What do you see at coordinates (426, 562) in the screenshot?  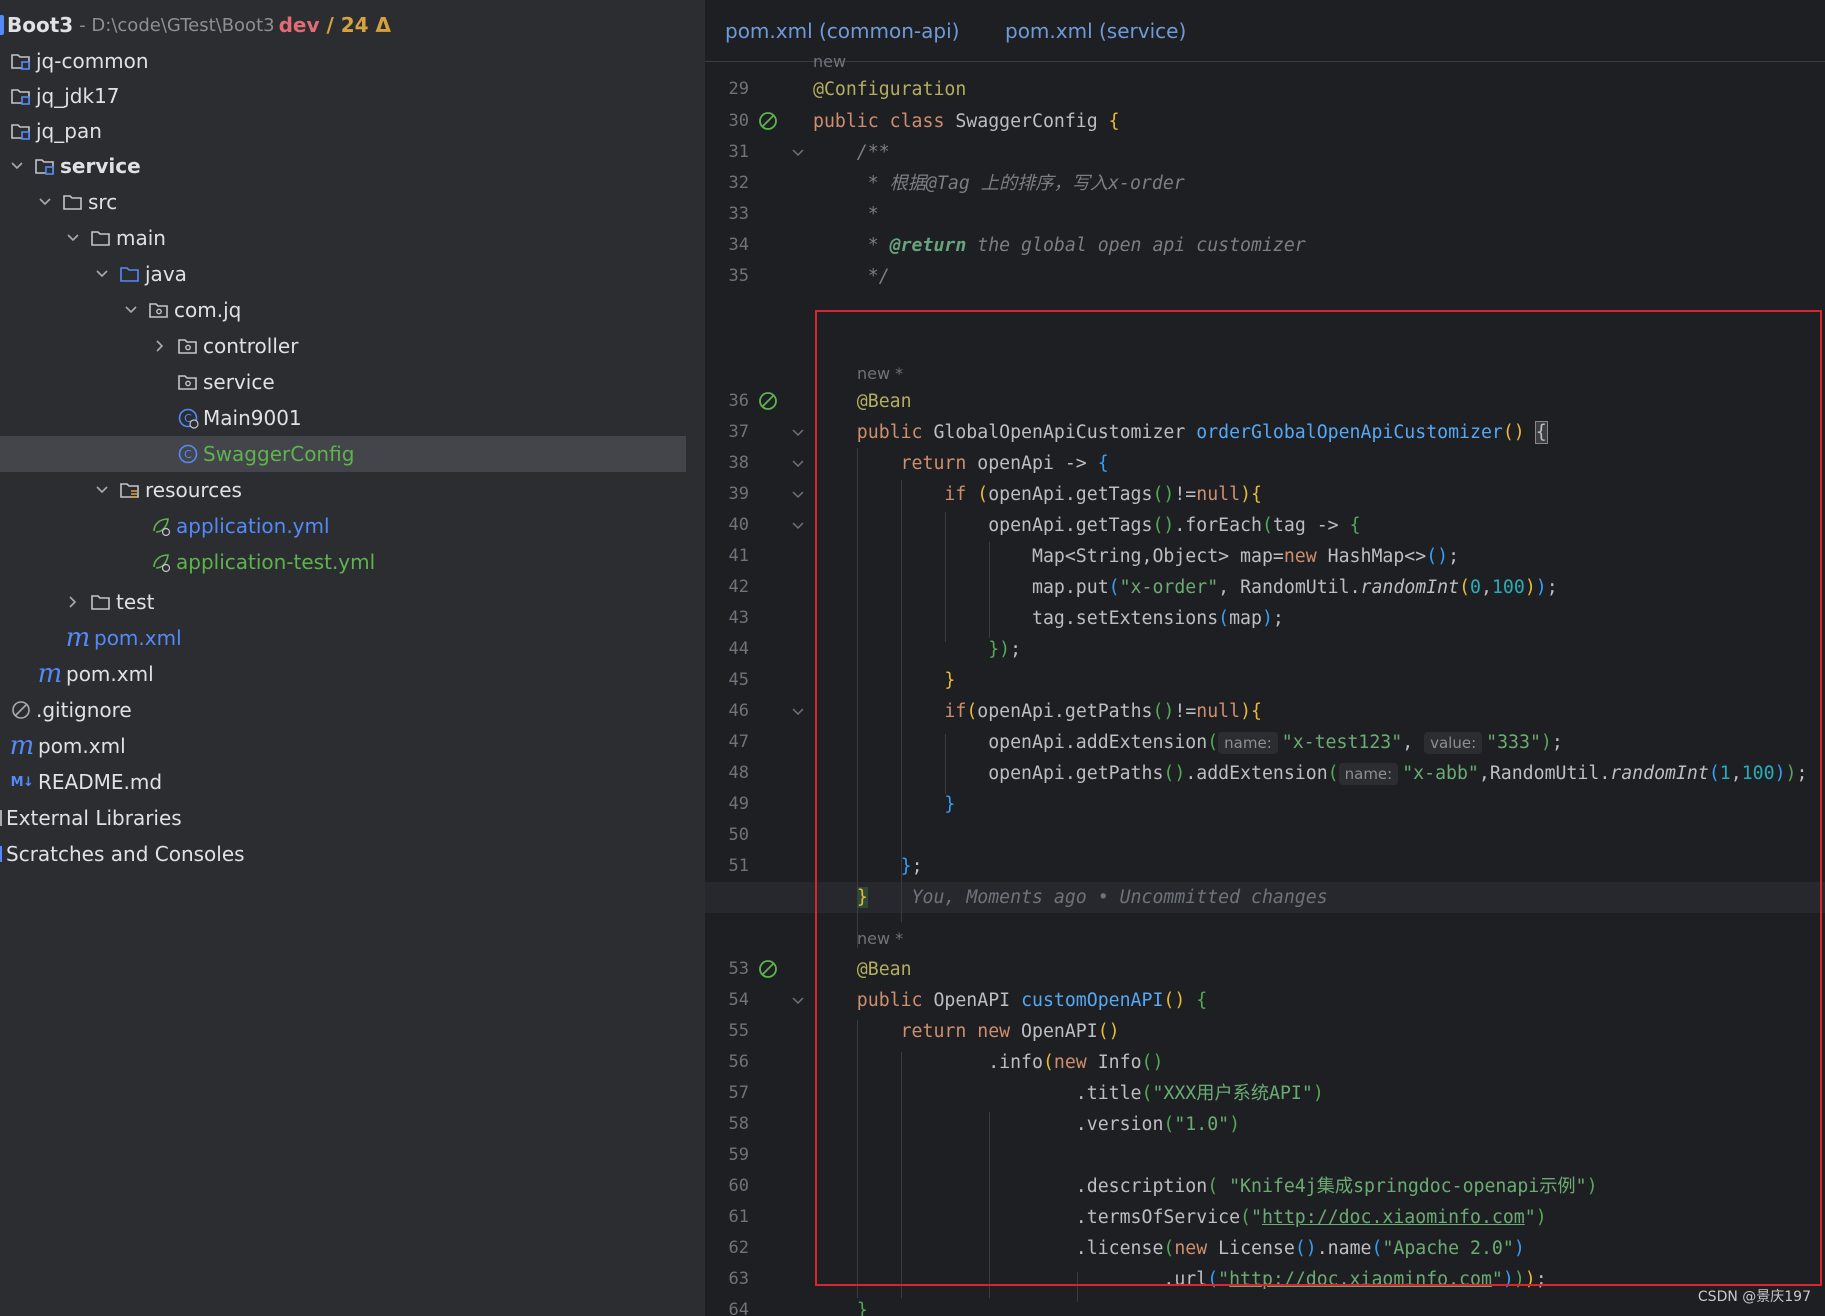 I see `tree-row-application-test-yml: application-test.yml` at bounding box center [426, 562].